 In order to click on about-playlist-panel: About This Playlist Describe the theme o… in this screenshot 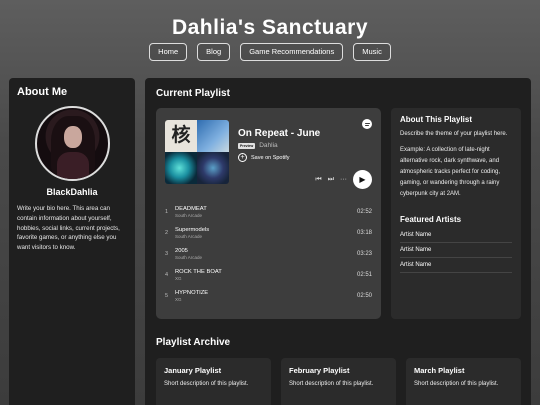, I will do `click(456, 213)`.